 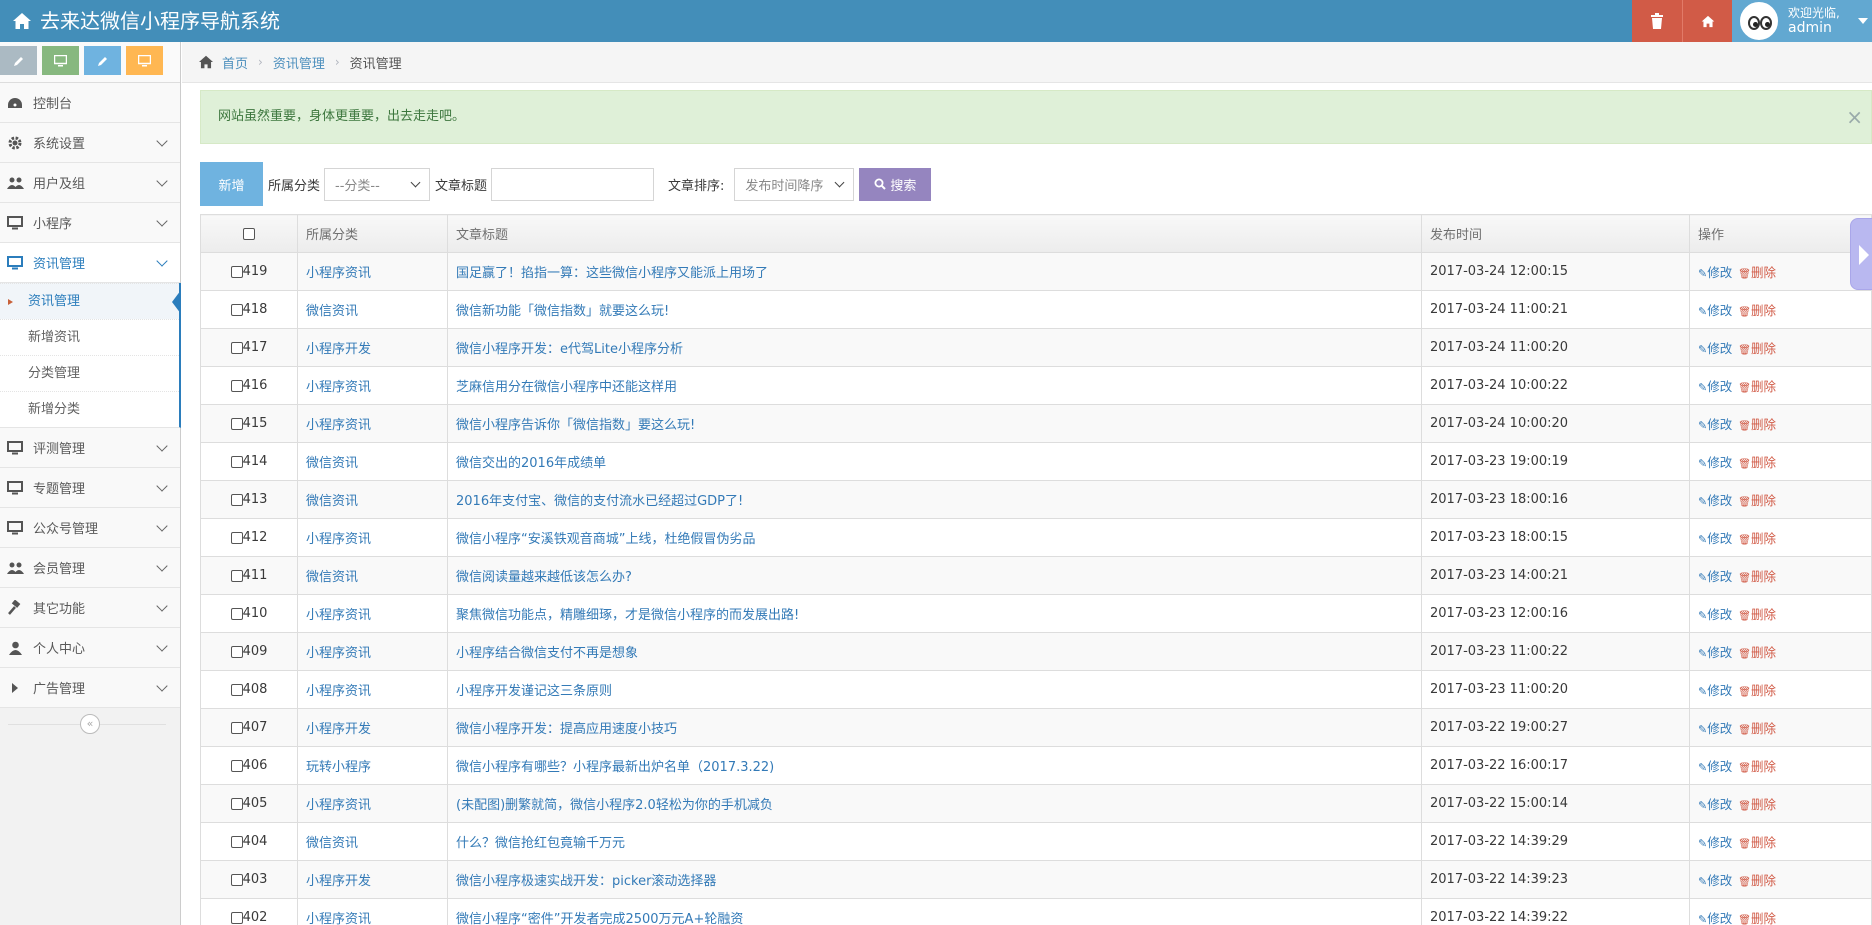 I want to click on shortcut-desktop-button, so click(x=60, y=60).